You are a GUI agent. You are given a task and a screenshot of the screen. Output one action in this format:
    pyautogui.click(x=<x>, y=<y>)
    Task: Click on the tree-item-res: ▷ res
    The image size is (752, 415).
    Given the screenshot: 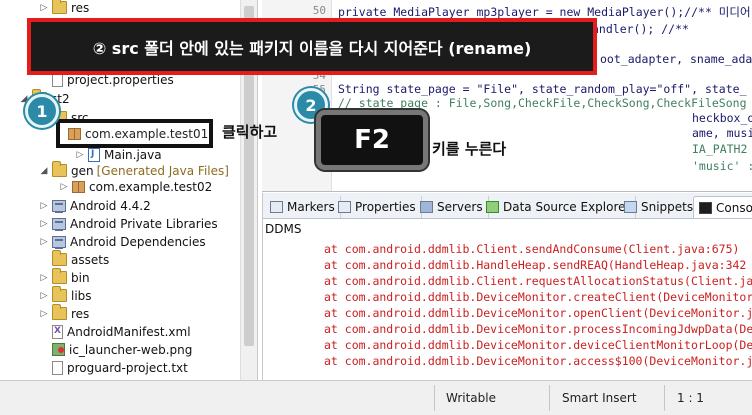 What is the action you would take?
    pyautogui.click(x=63, y=313)
    